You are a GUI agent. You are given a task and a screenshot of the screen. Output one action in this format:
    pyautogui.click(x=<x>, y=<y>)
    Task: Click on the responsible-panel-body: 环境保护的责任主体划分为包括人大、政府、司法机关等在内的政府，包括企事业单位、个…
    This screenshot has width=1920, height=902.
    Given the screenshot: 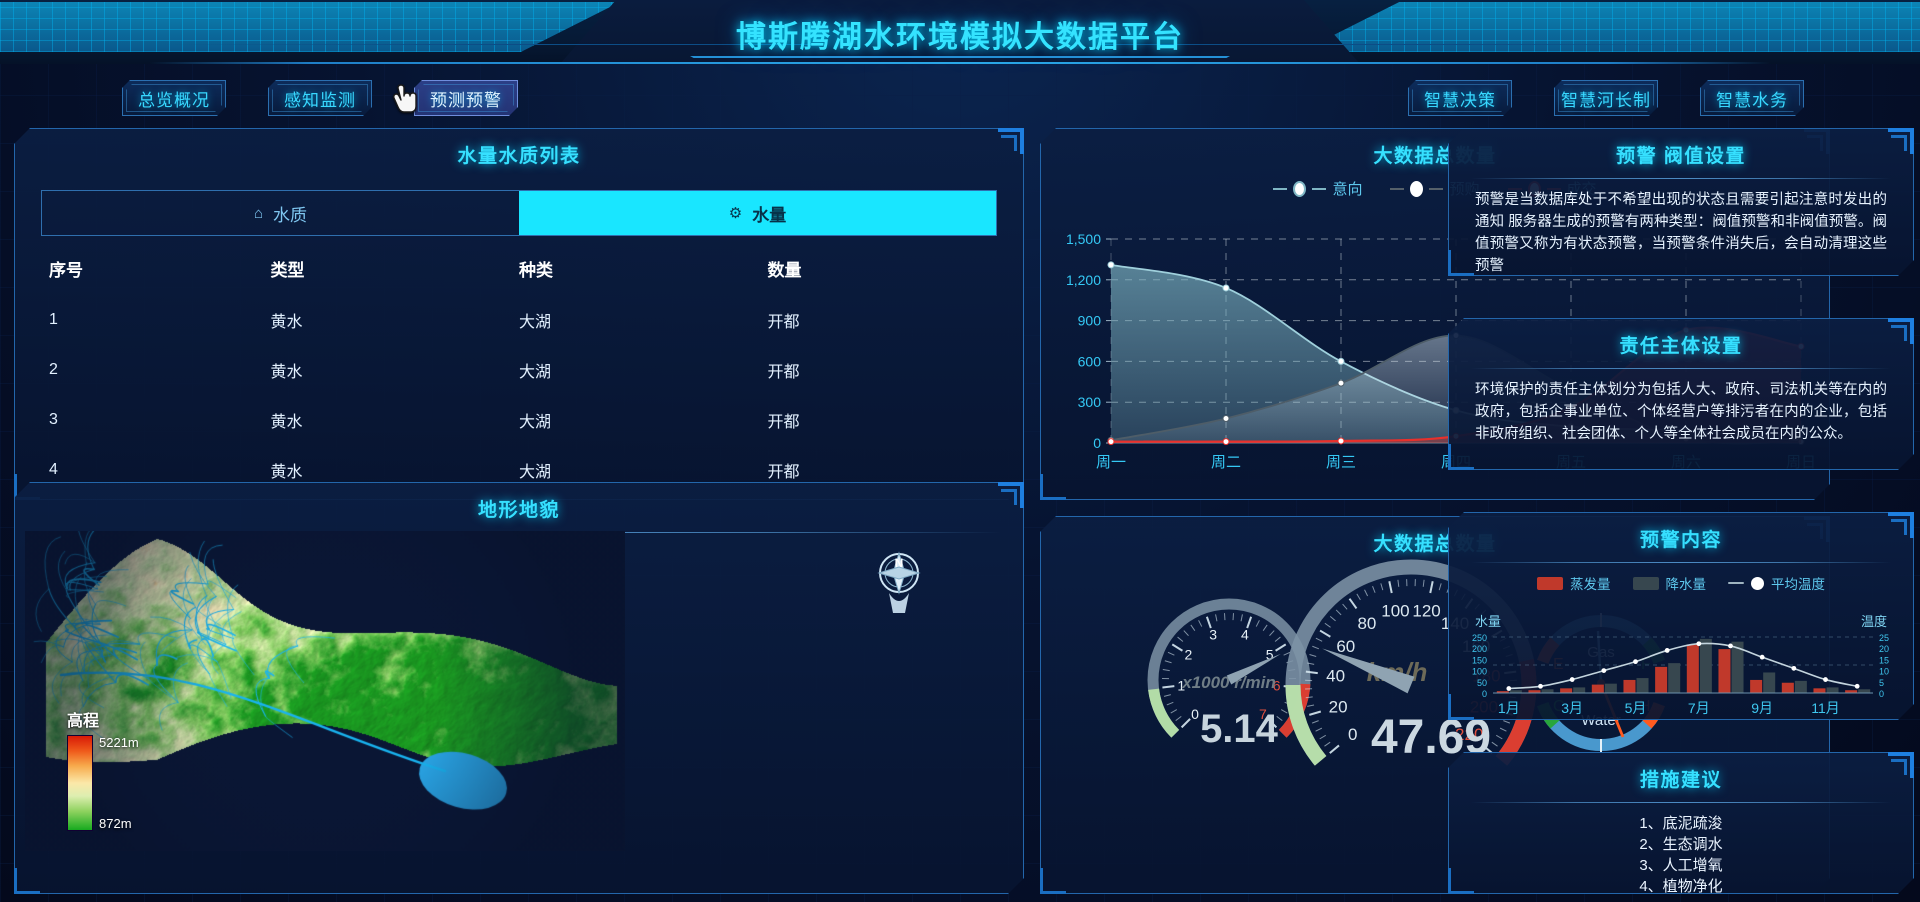 What is the action you would take?
    pyautogui.click(x=1681, y=412)
    